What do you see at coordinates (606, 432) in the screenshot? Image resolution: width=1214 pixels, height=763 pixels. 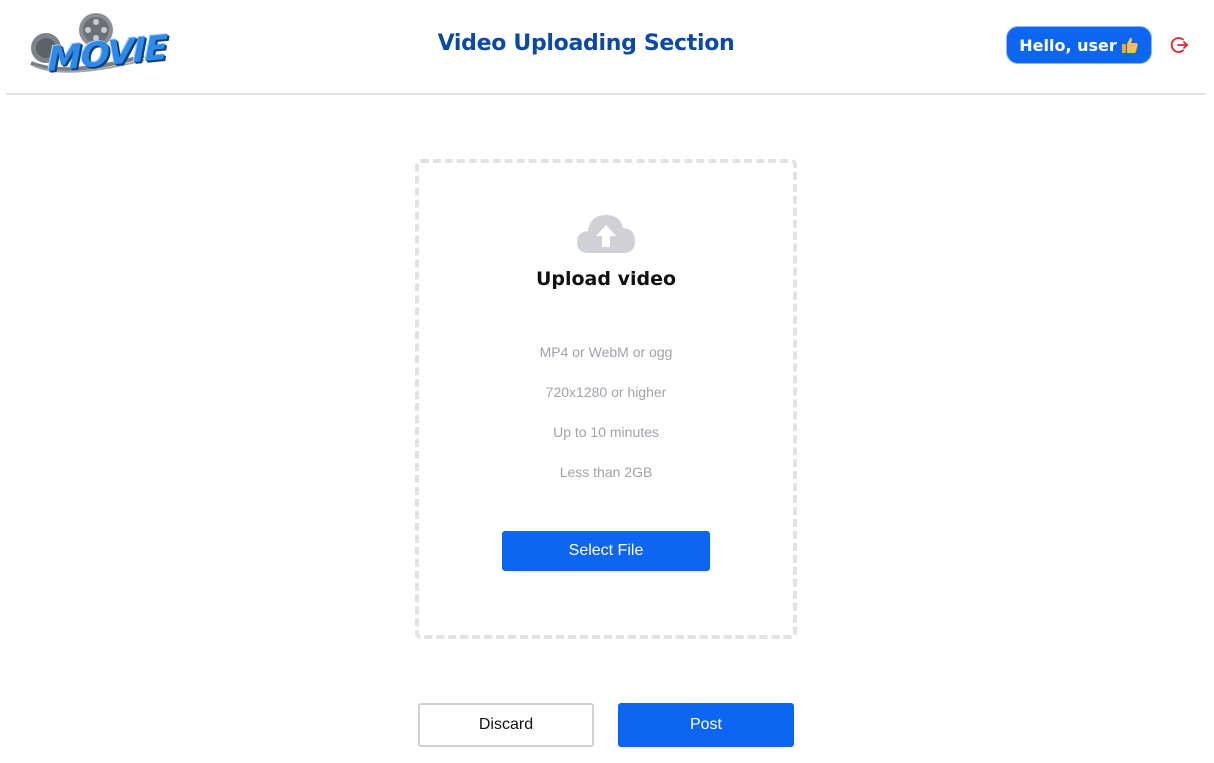 I see `requirement-duration: Up to 10 minutes` at bounding box center [606, 432].